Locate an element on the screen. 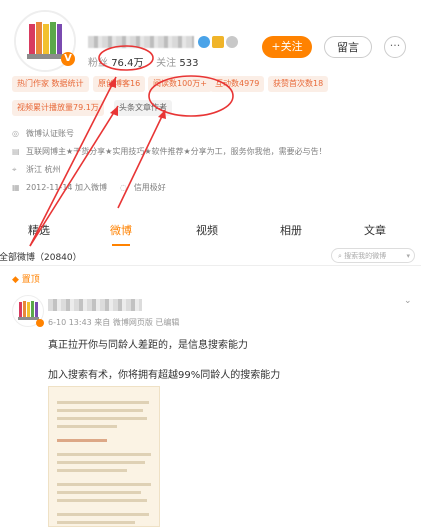 This screenshot has width=421, height=527. post-meta: 6-10 13:43 来自 微博网页版 已编辑 is located at coordinates (114, 322).